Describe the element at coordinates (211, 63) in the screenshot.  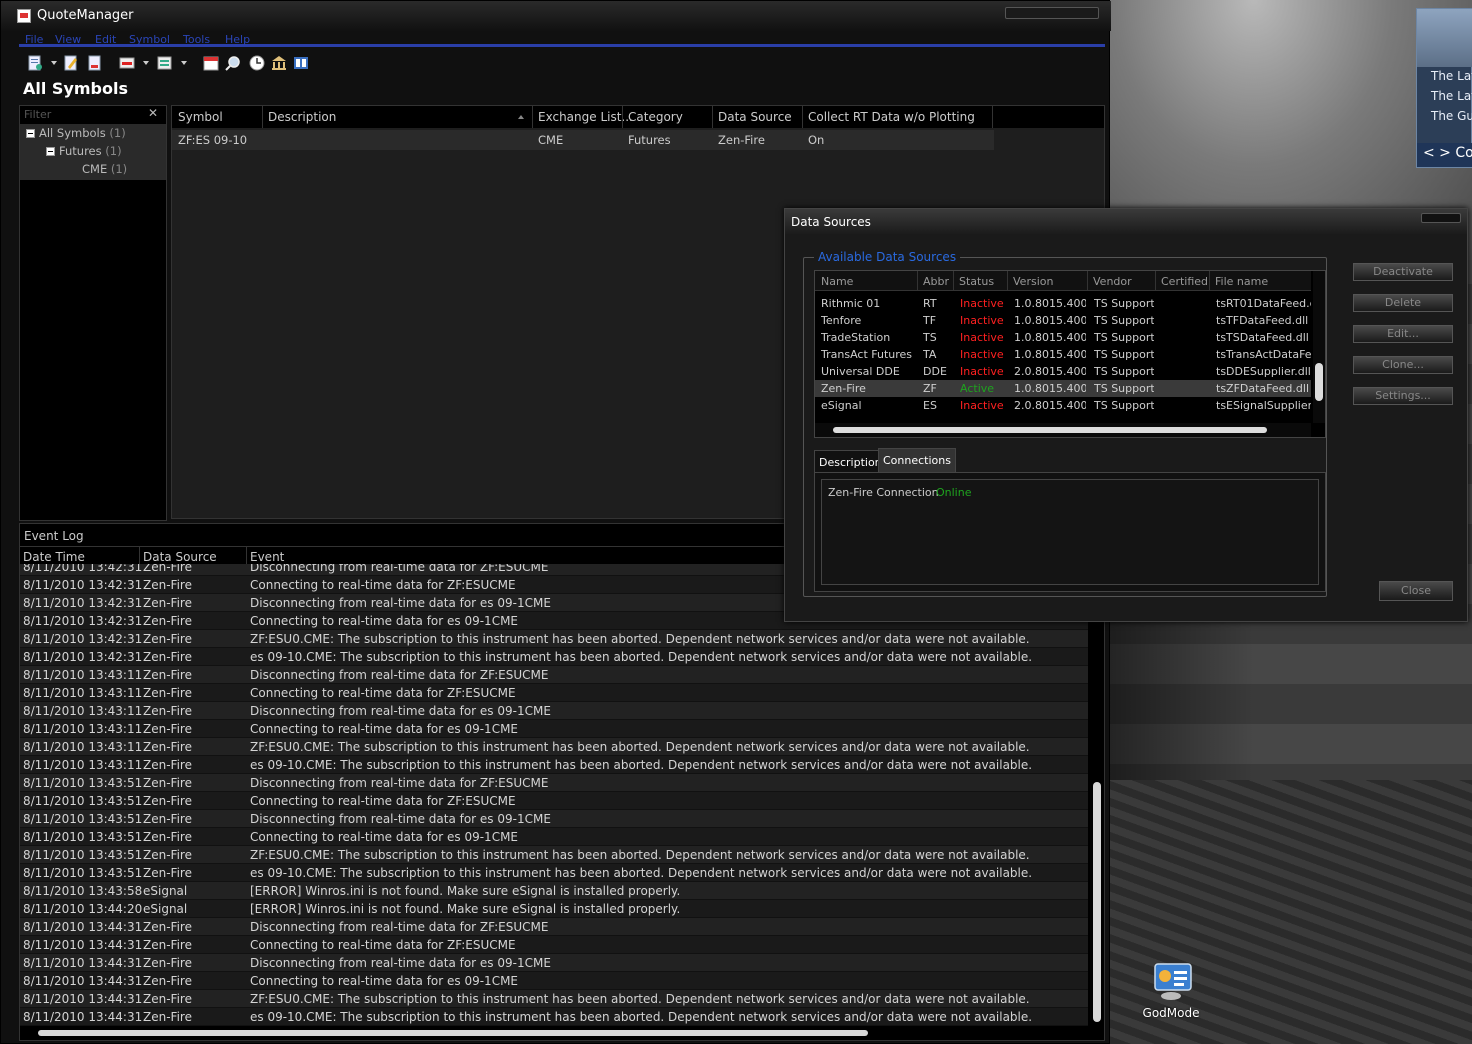
I see `calendar-icon` at that location.